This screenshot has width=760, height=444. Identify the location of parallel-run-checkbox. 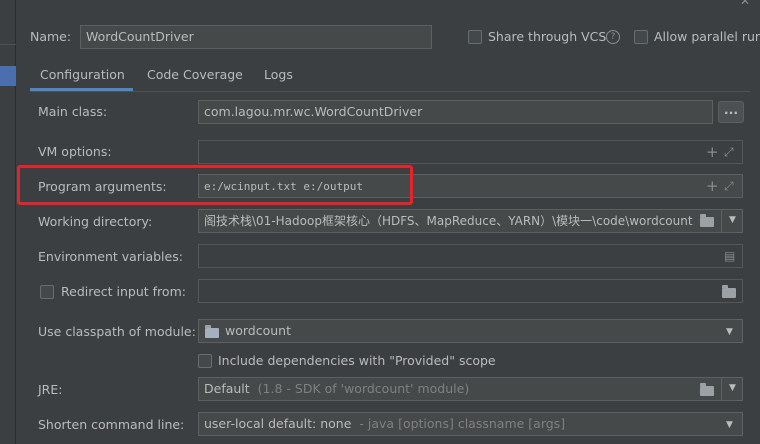
(641, 37).